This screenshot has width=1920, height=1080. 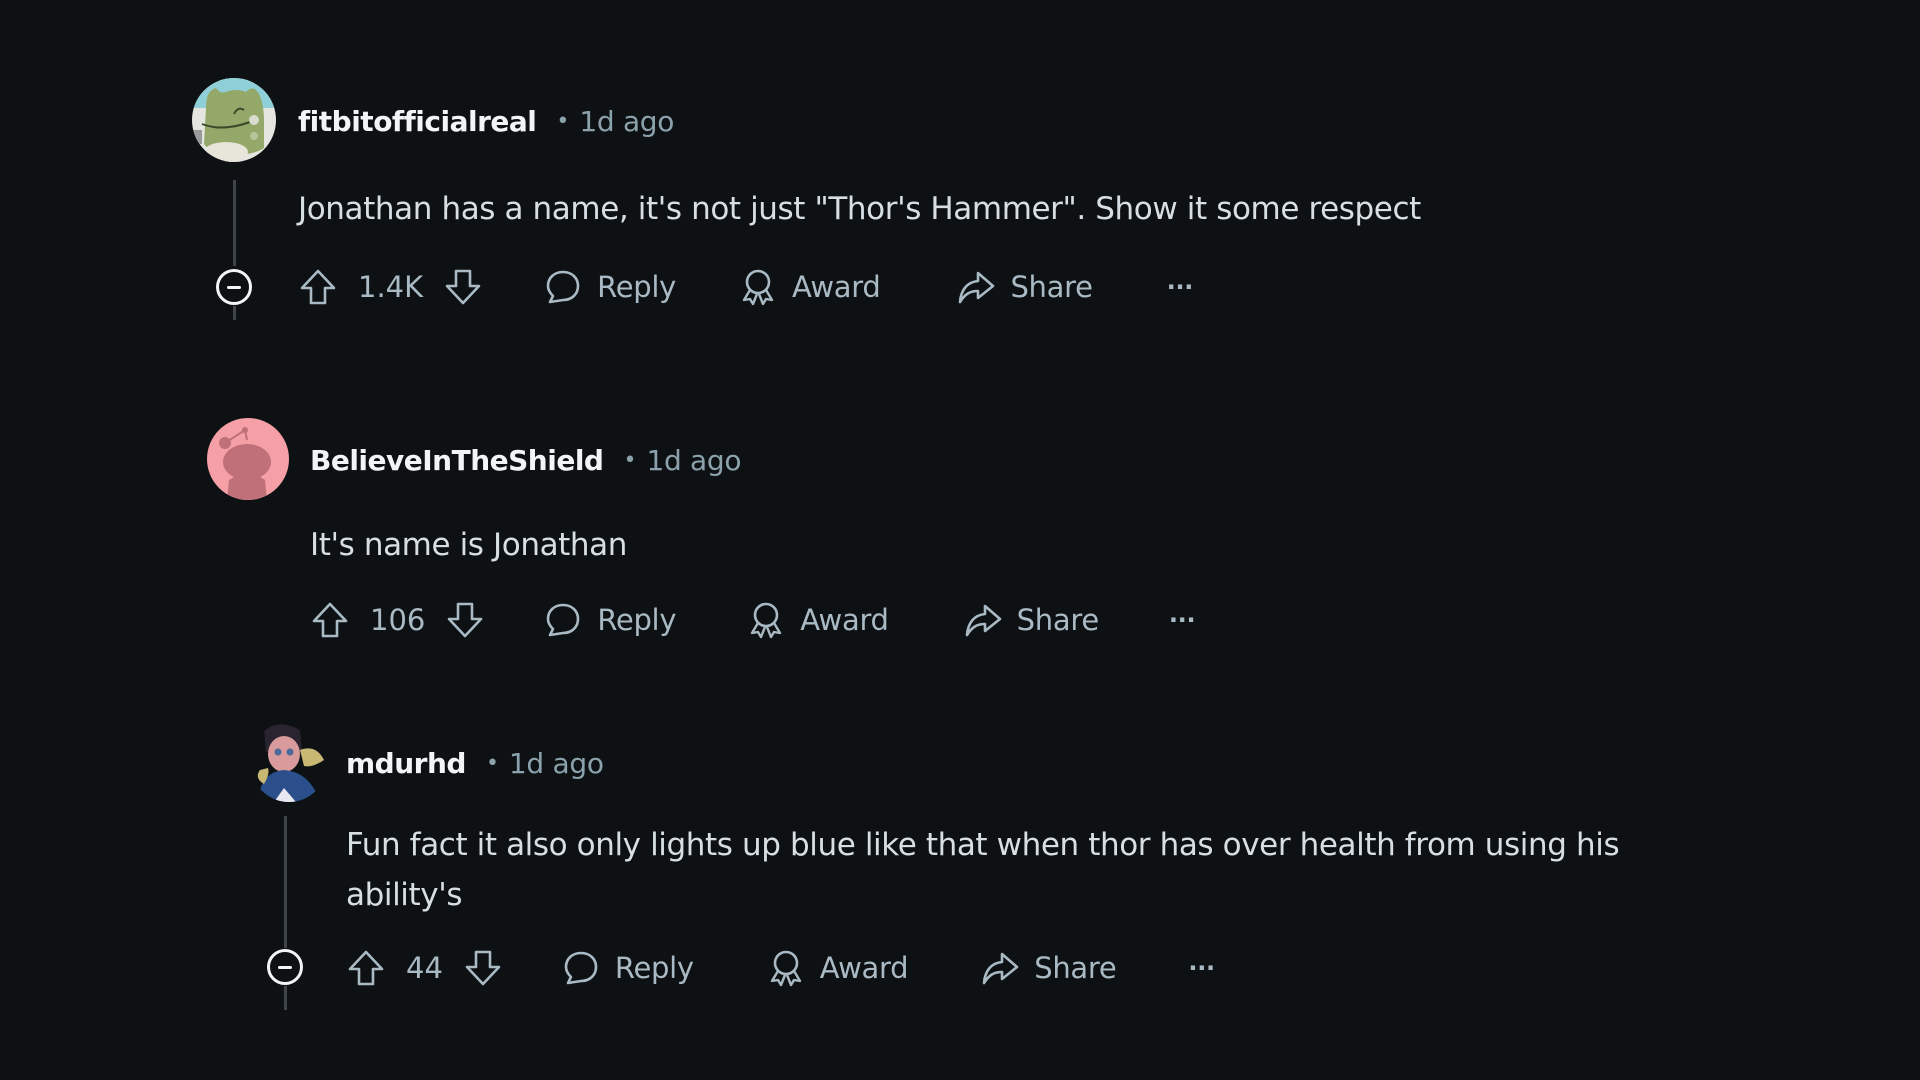 I want to click on frog-avatar-icon, so click(x=234, y=120).